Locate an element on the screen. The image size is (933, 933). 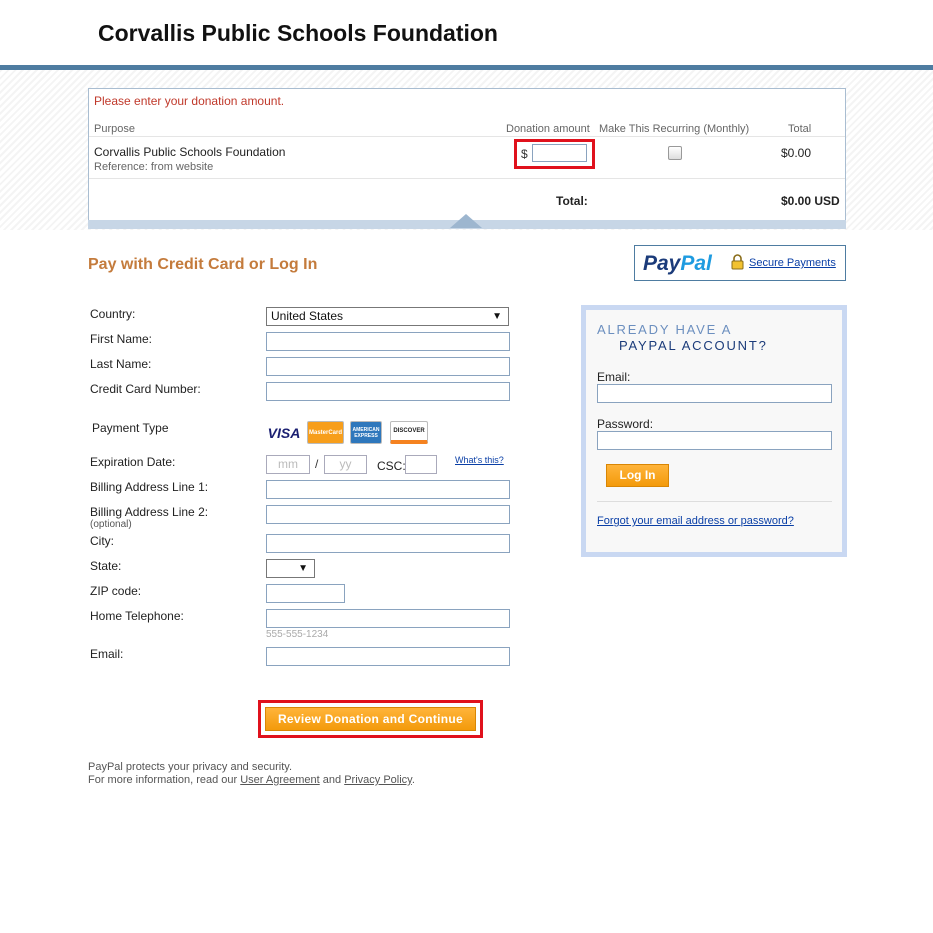
login-button: Log In is located at coordinates (637, 475).